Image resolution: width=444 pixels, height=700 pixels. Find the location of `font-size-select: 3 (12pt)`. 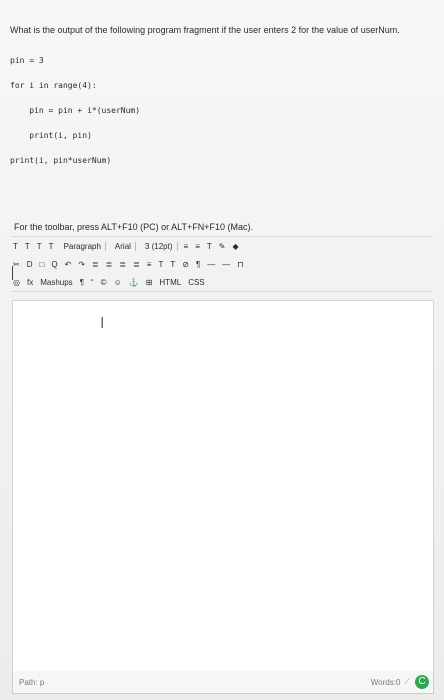

font-size-select: 3 (12pt) is located at coordinates (159, 246).